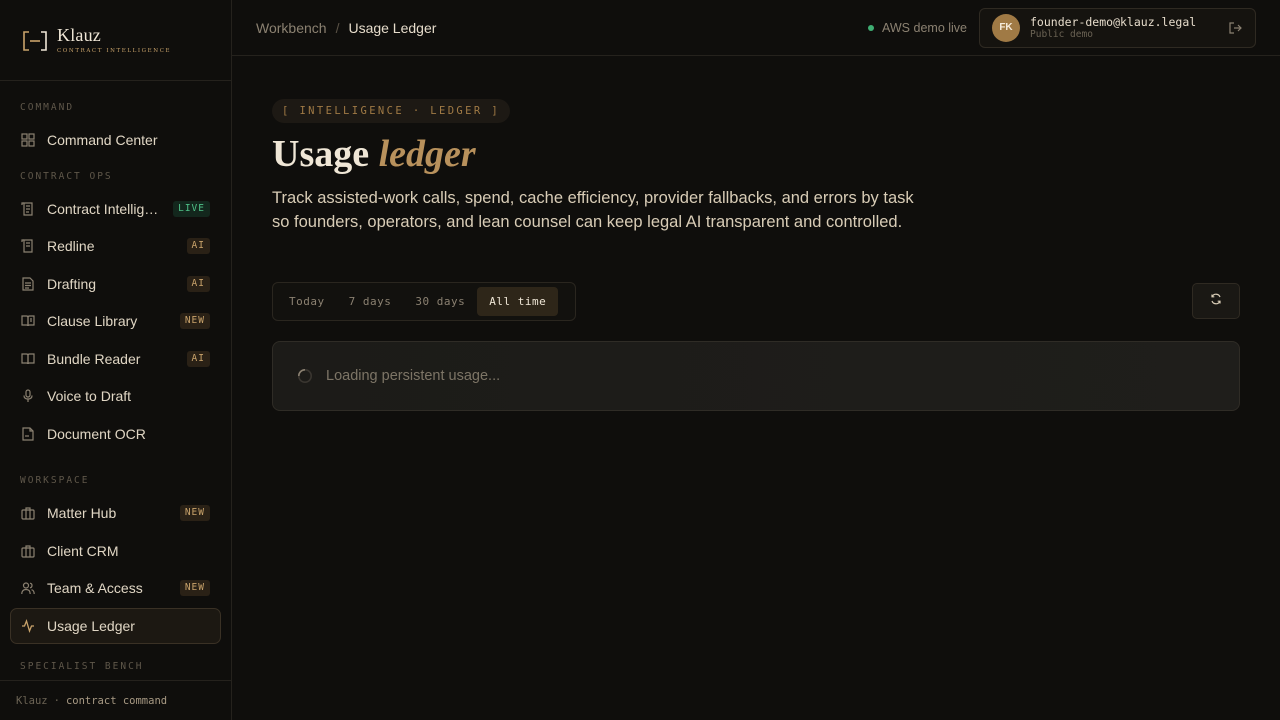 The height and width of the screenshot is (720, 1280). I want to click on page-title: Usage ledger, so click(374, 154).